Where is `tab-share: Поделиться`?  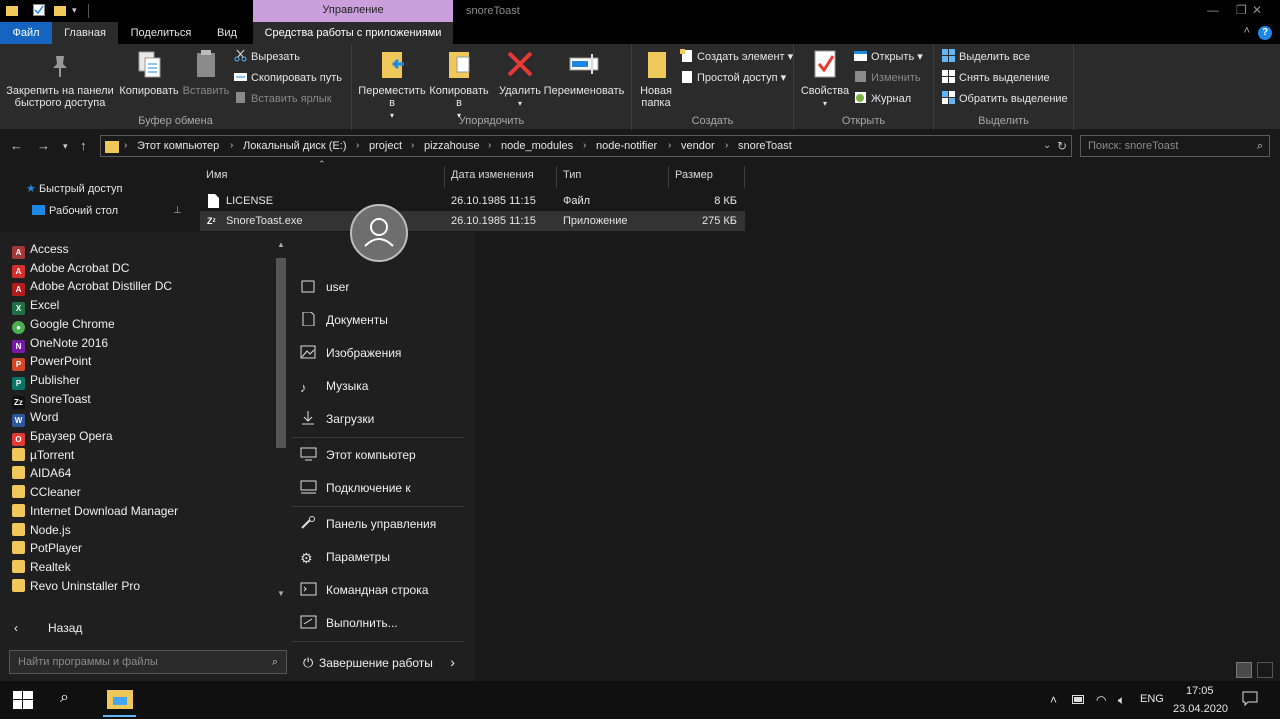 tab-share: Поделиться is located at coordinates (161, 33).